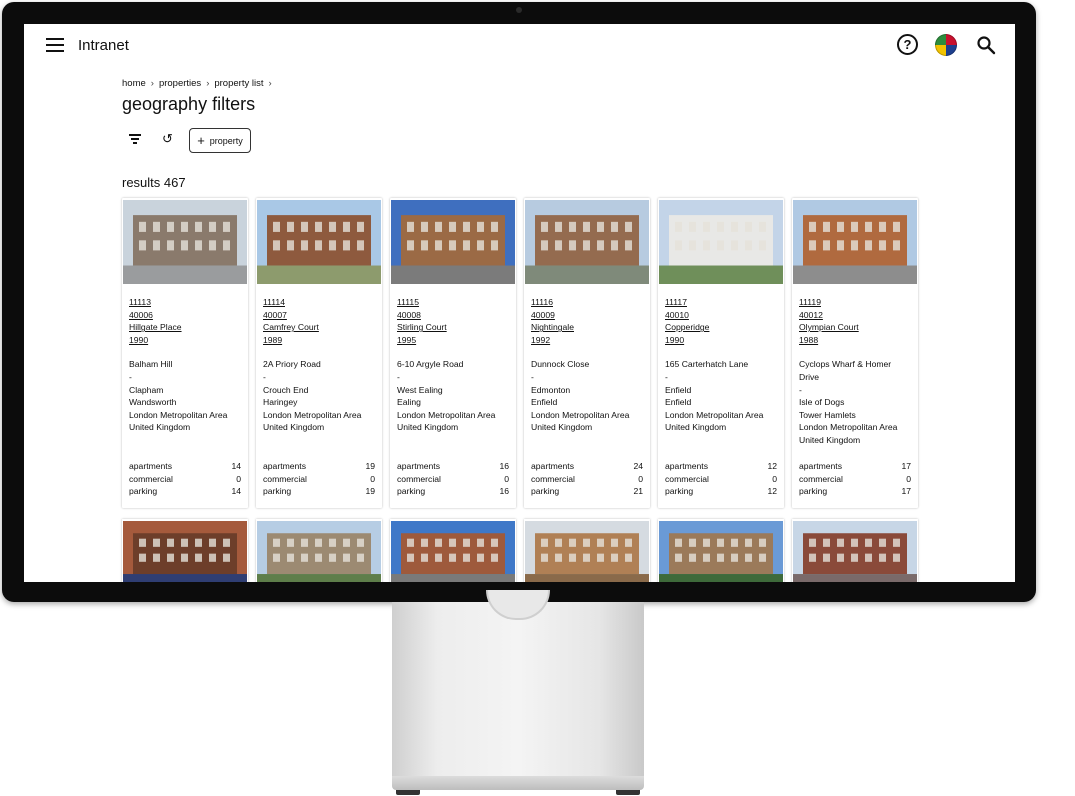  Describe the element at coordinates (151, 364) in the screenshot. I see `address-line: Balham Hill` at that location.